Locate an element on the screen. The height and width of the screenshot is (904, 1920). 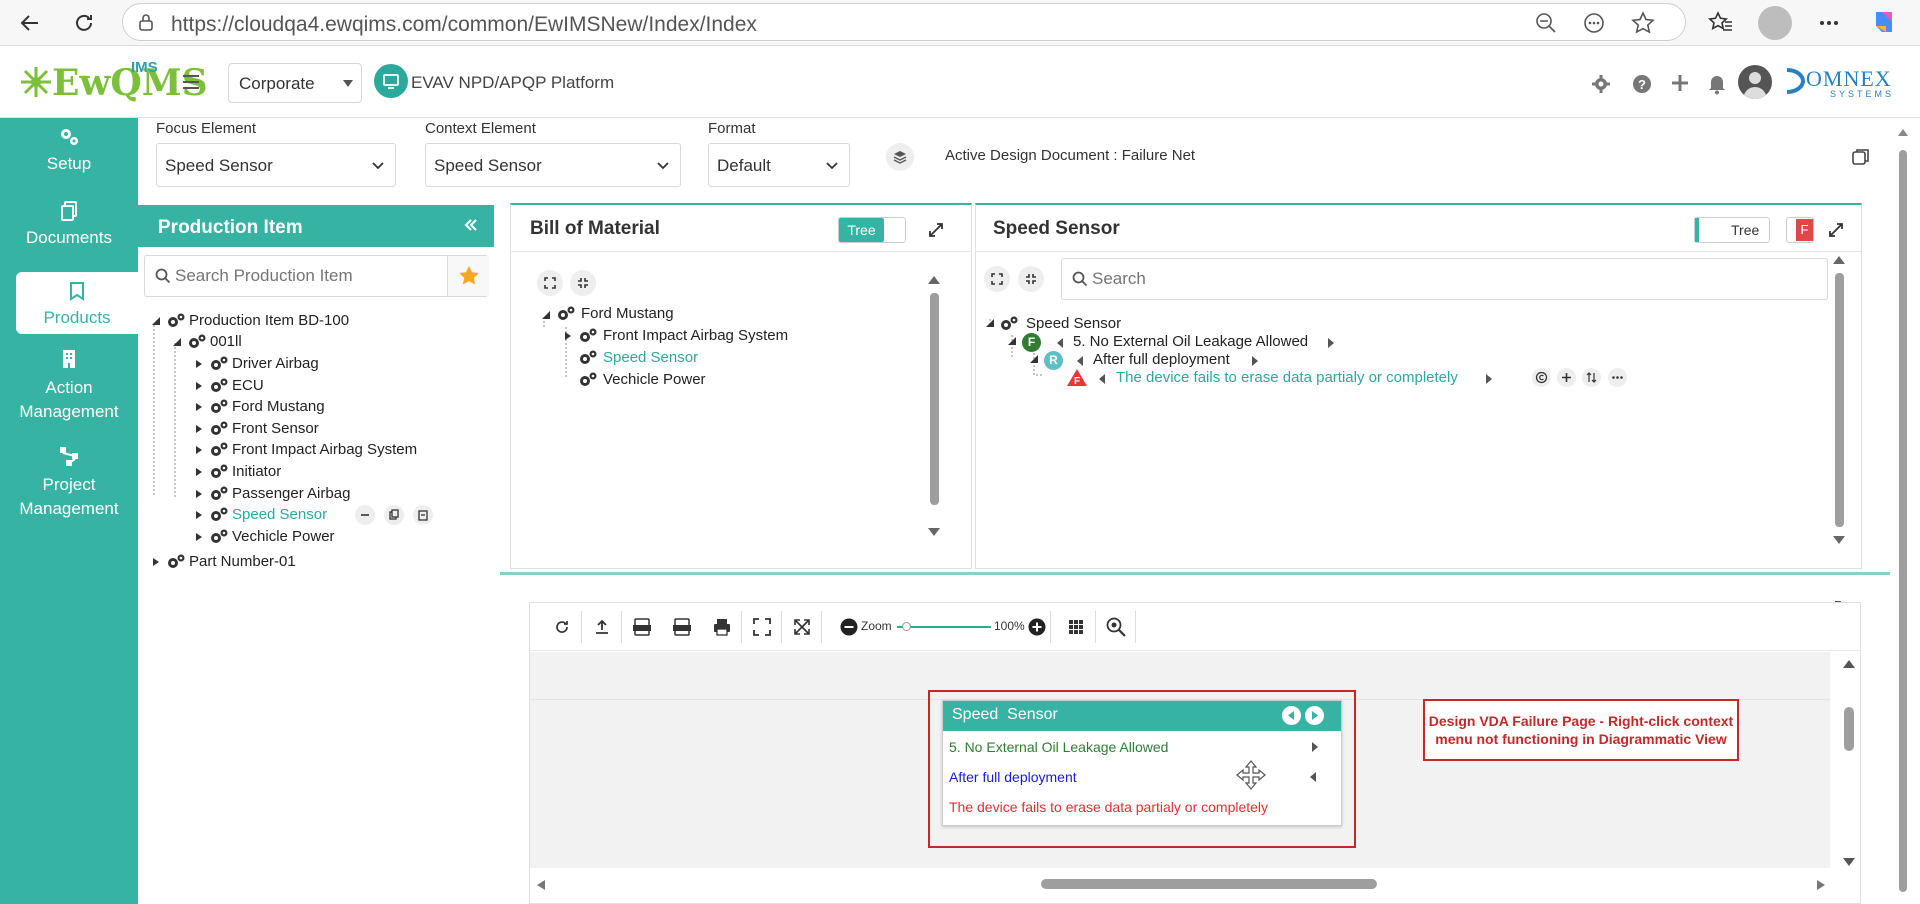
tree-item: Initiator is located at coordinates (256, 471).